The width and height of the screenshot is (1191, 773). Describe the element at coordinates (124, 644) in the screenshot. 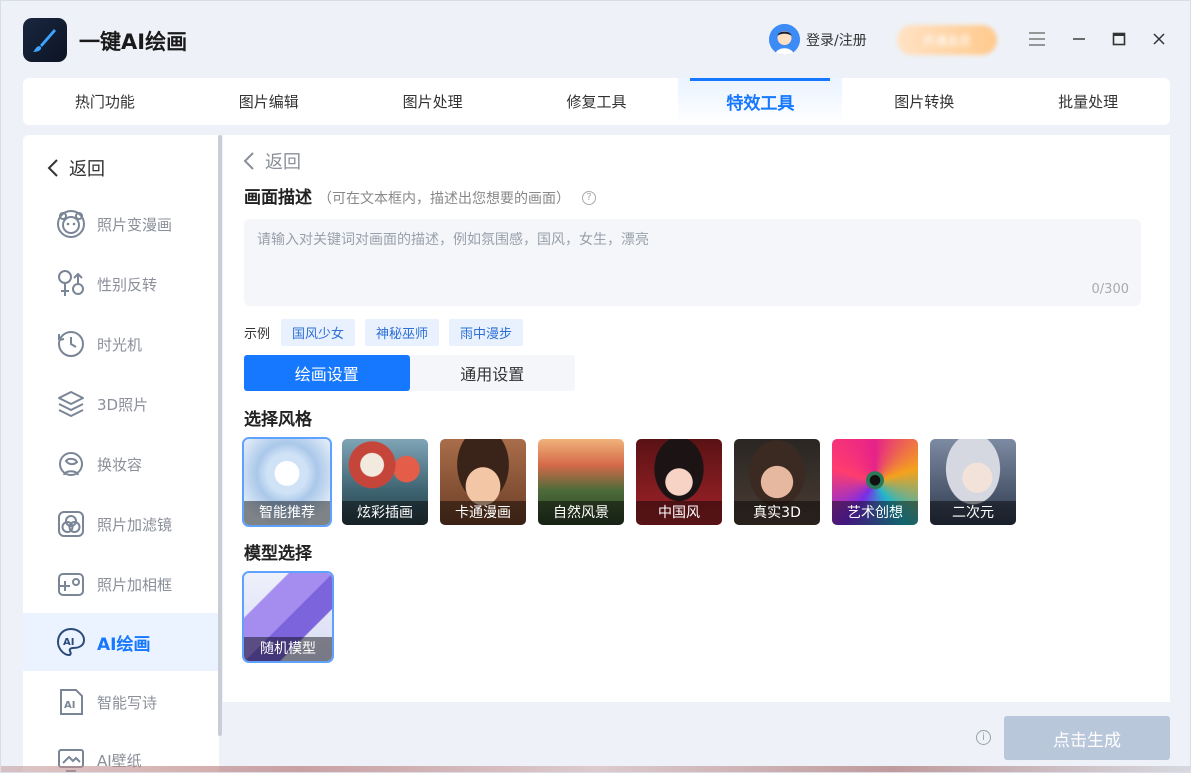

I see `sidebar-item-label: AI绘画` at that location.